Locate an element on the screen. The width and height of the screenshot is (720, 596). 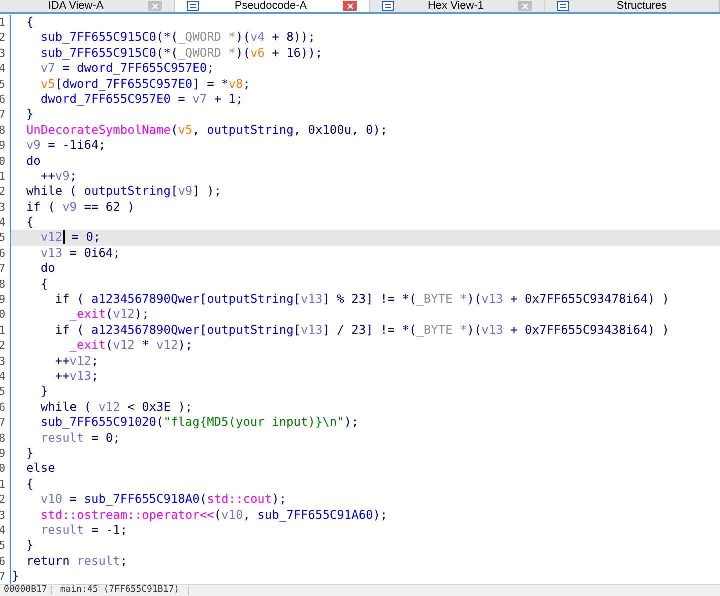
code-line: v9 = -1i64; is located at coordinates (66, 146).